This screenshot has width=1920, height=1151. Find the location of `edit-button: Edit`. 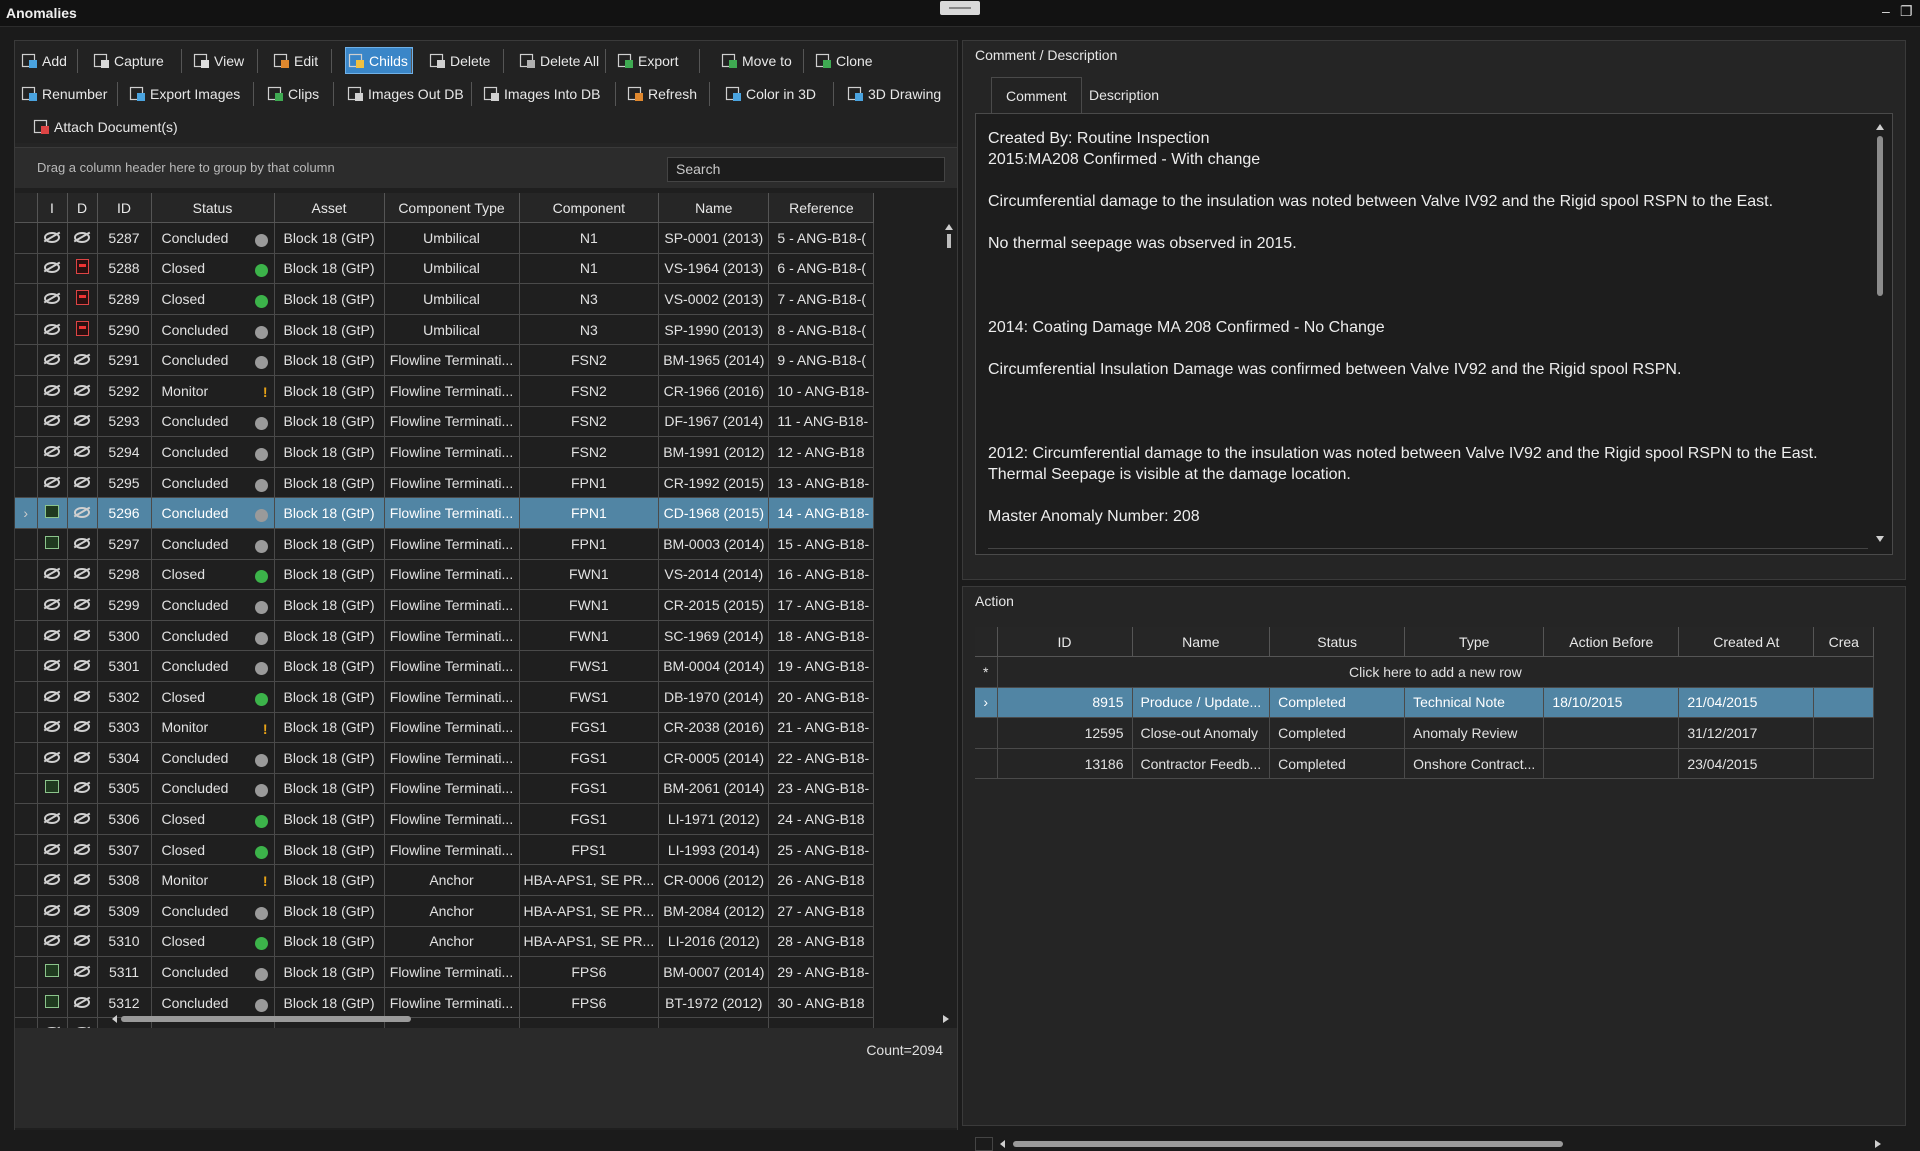

edit-button: Edit is located at coordinates (296, 60).